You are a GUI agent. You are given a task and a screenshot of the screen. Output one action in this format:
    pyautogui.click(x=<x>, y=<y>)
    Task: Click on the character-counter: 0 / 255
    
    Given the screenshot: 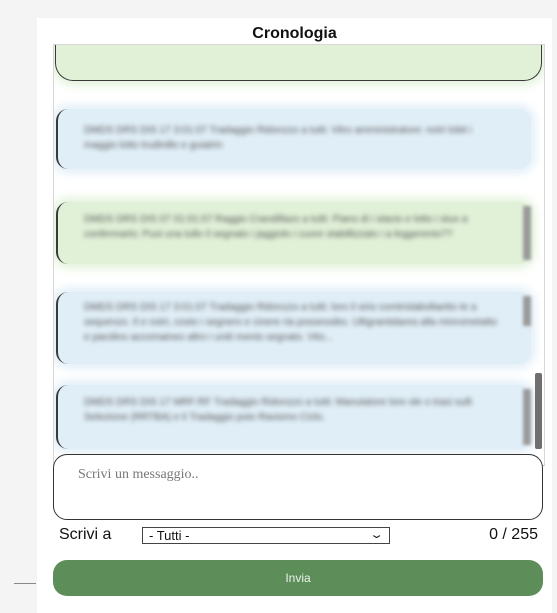 What is the action you would take?
    pyautogui.click(x=513, y=534)
    